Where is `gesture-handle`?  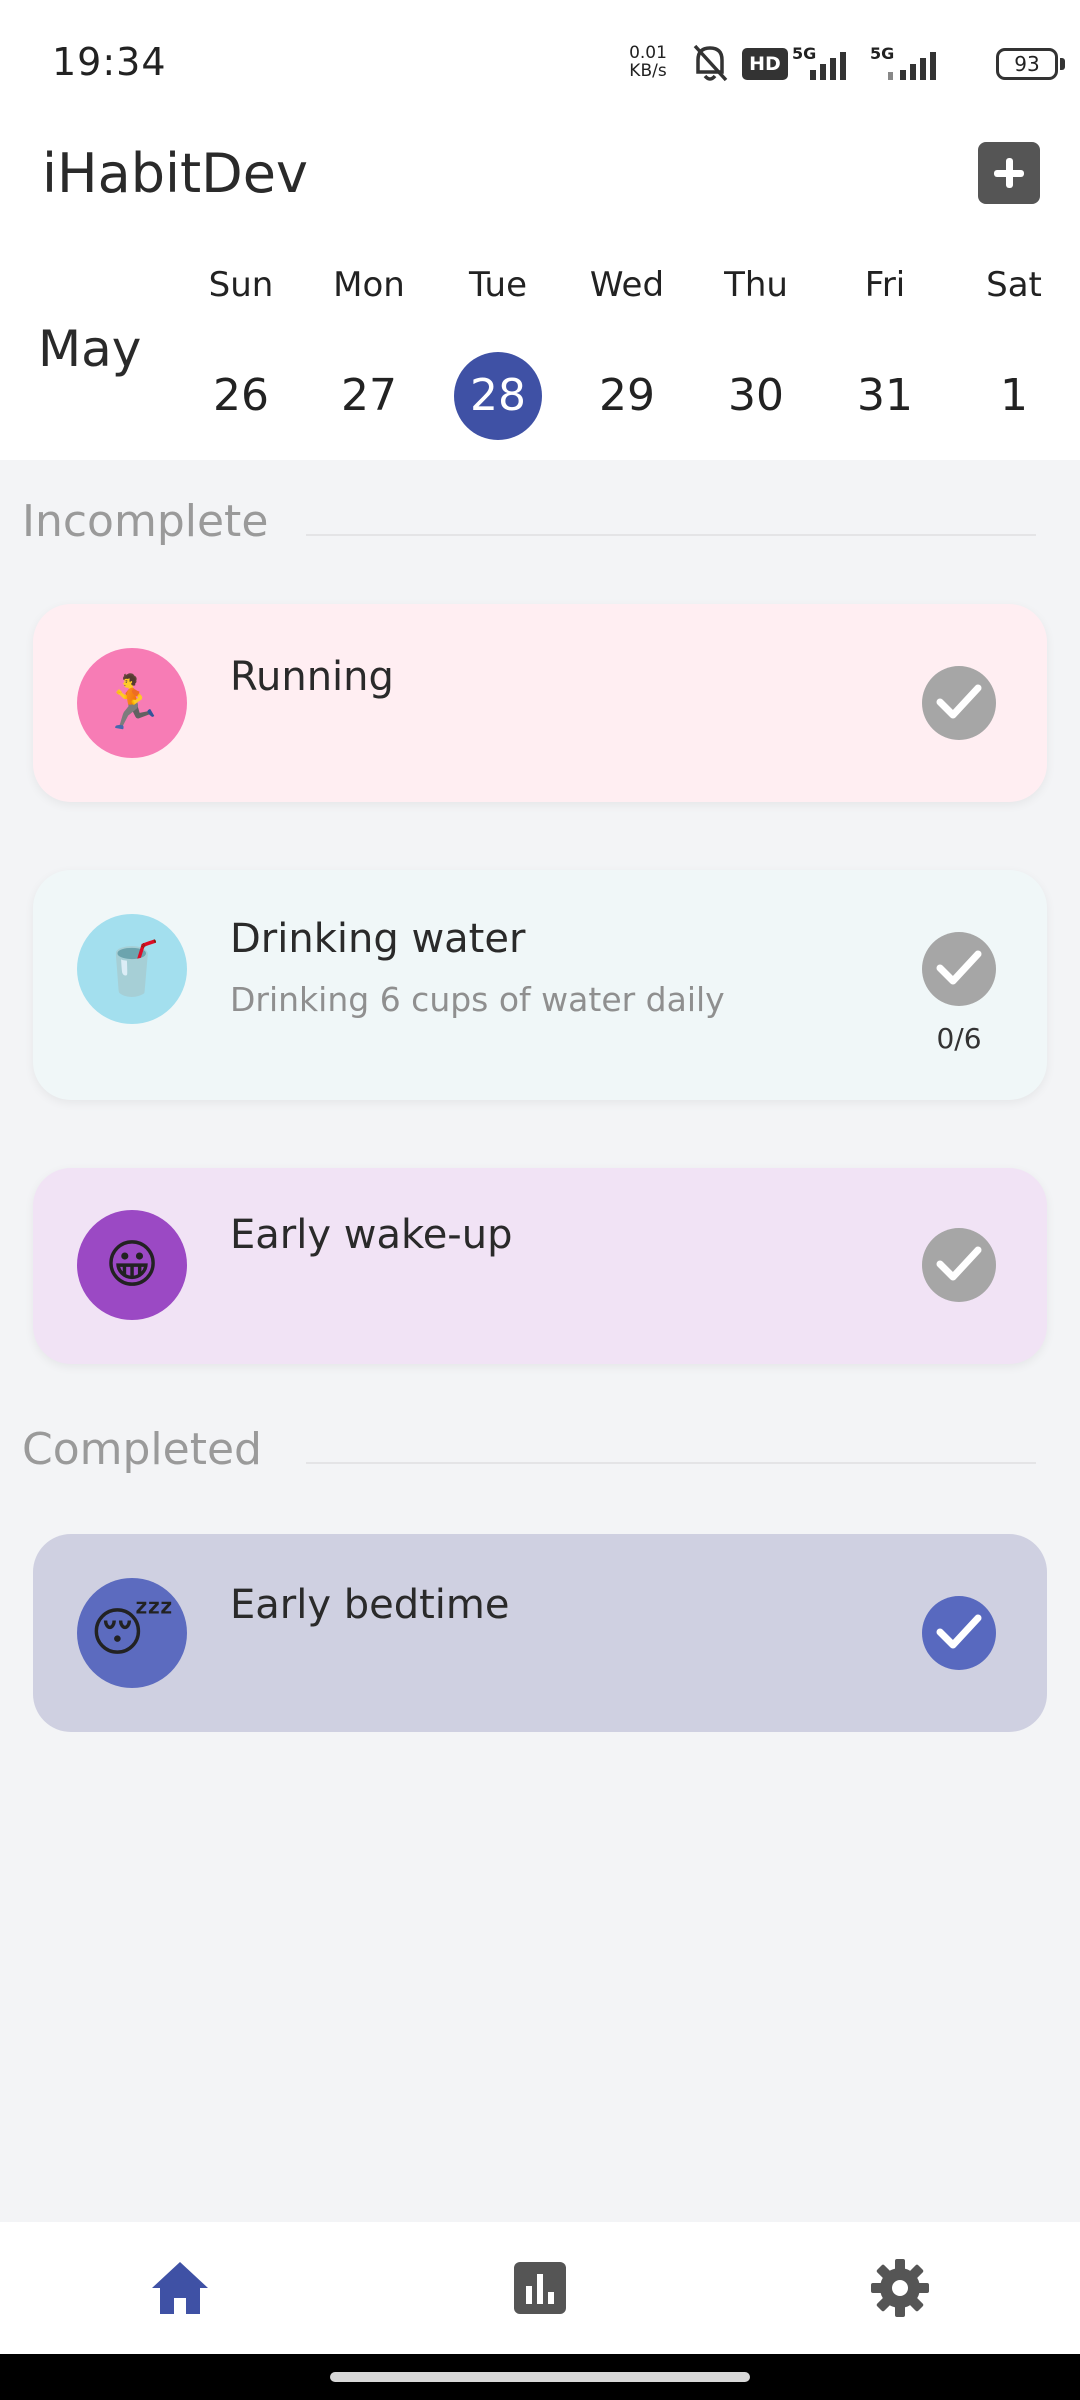 gesture-handle is located at coordinates (540, 2377).